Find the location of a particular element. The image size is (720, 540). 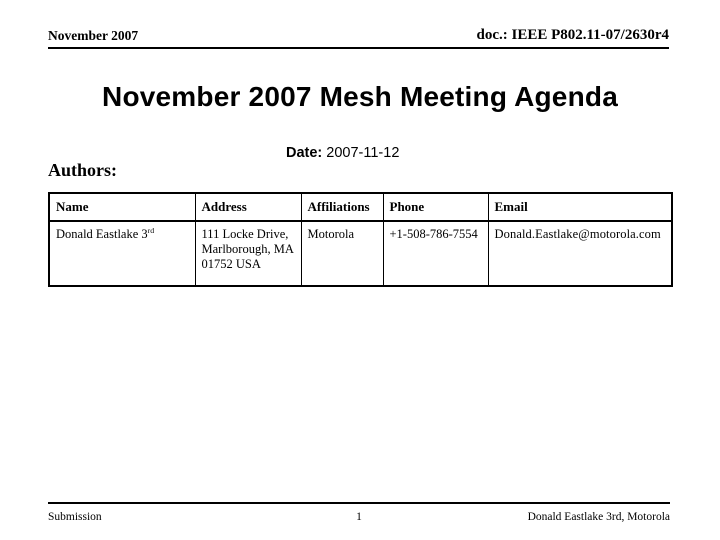

footer-left-text: Submission is located at coordinates (75, 517).